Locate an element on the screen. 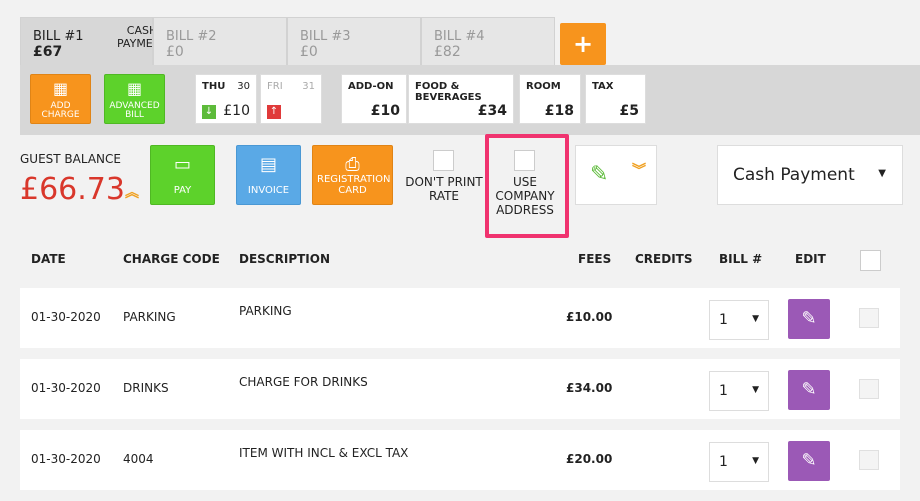 The height and width of the screenshot is (501, 920). summary-value: £10 is located at coordinates (385, 111).